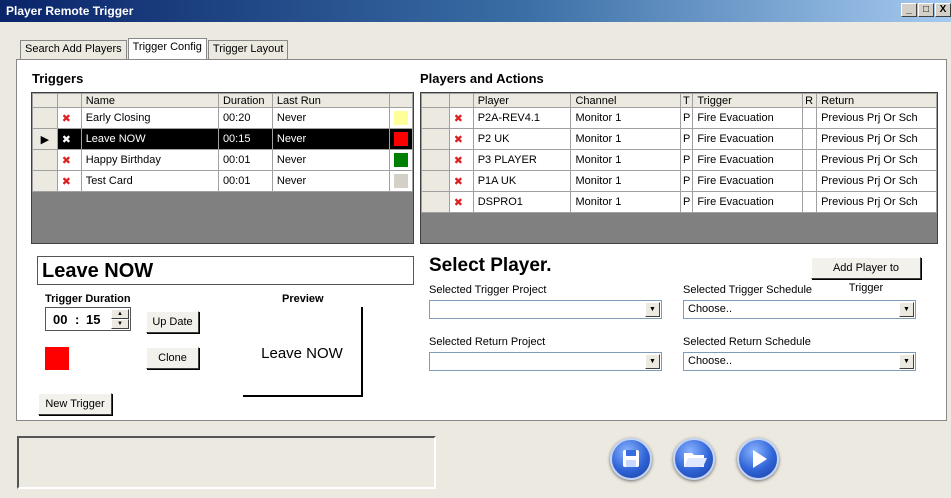  Describe the element at coordinates (401, 118) in the screenshot. I see `trigger-color-cell` at that location.